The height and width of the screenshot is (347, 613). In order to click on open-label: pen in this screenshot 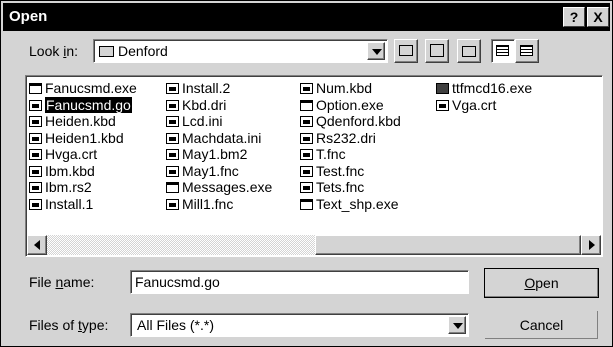, I will do `click(547, 283)`.